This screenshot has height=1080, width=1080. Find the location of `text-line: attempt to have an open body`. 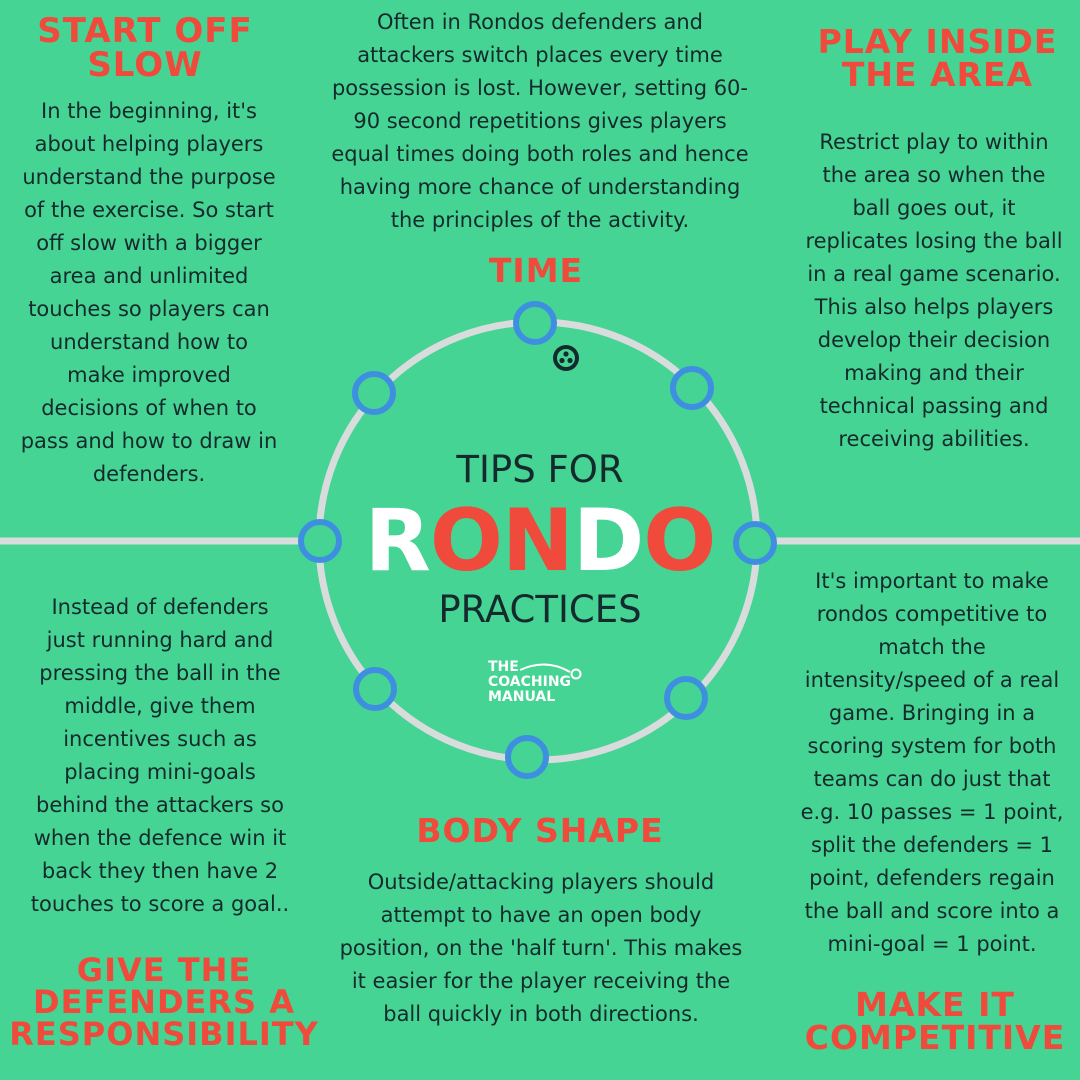

text-line: attempt to have an open body is located at coordinates (541, 915).